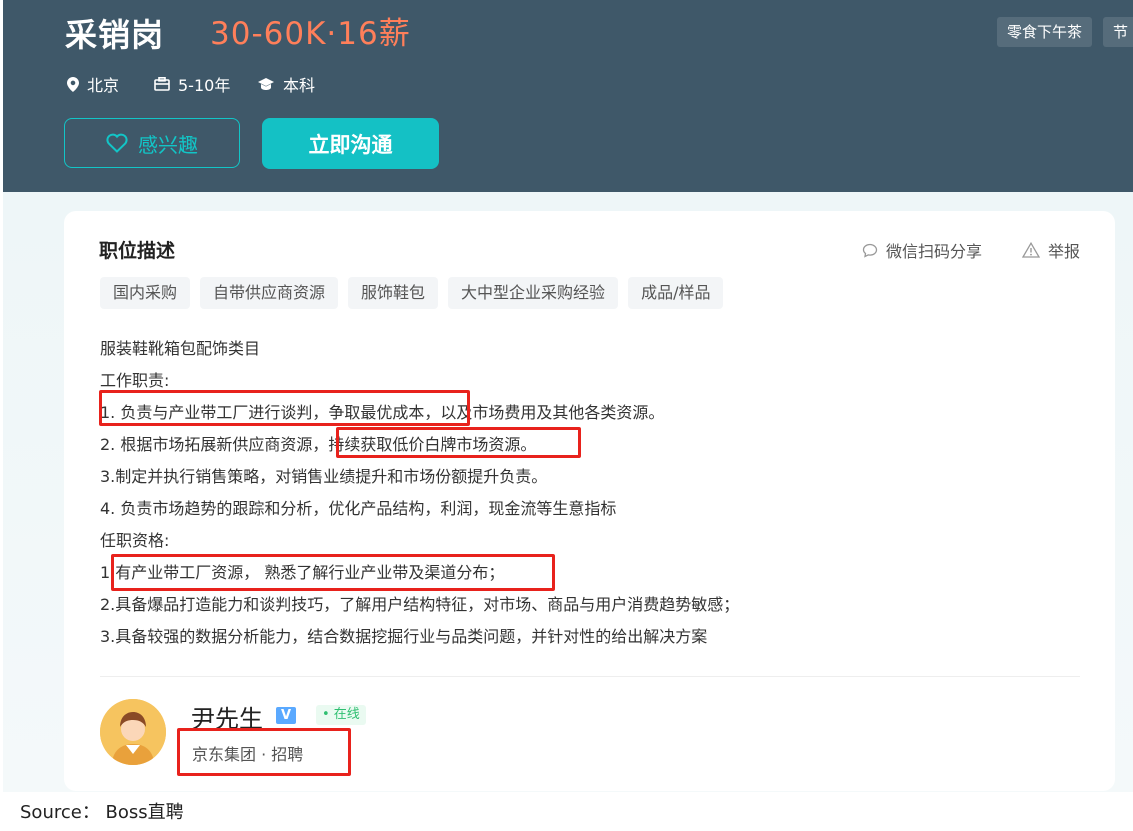 The height and width of the screenshot is (831, 1133). I want to click on skill-tag: 国内采购, so click(145, 293).